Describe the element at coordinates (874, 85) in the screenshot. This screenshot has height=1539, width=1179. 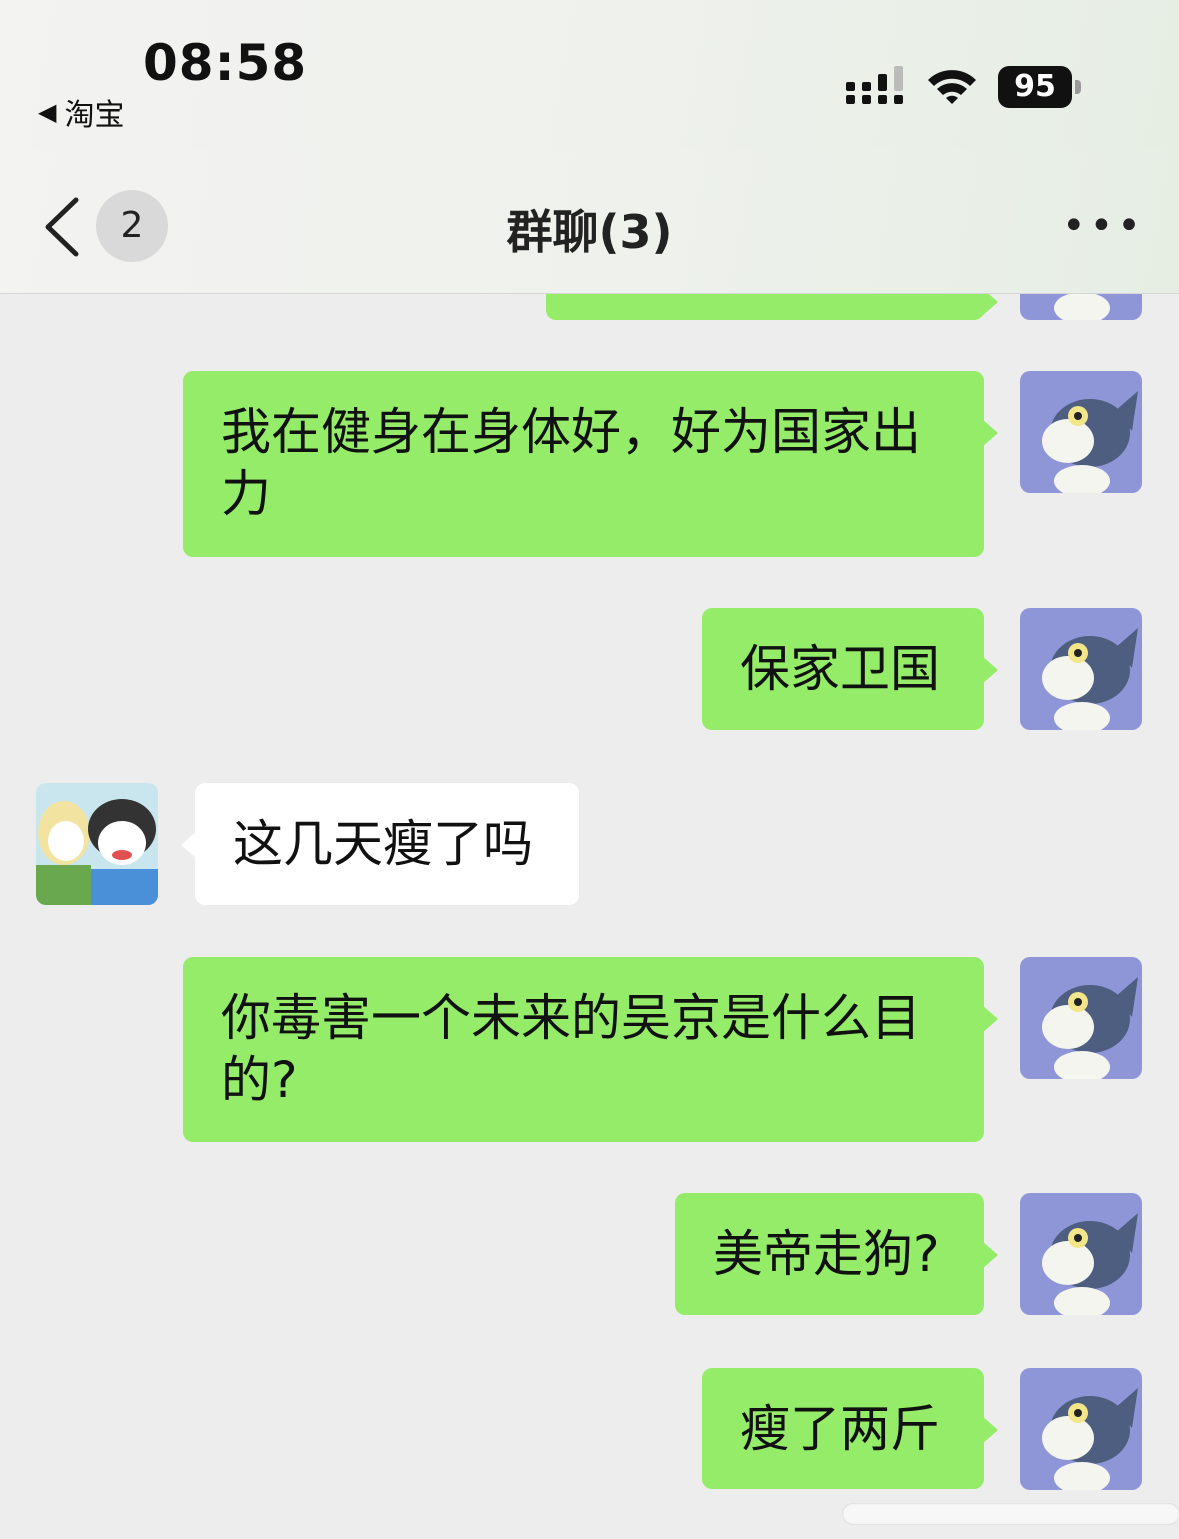
I see `signal-icon` at that location.